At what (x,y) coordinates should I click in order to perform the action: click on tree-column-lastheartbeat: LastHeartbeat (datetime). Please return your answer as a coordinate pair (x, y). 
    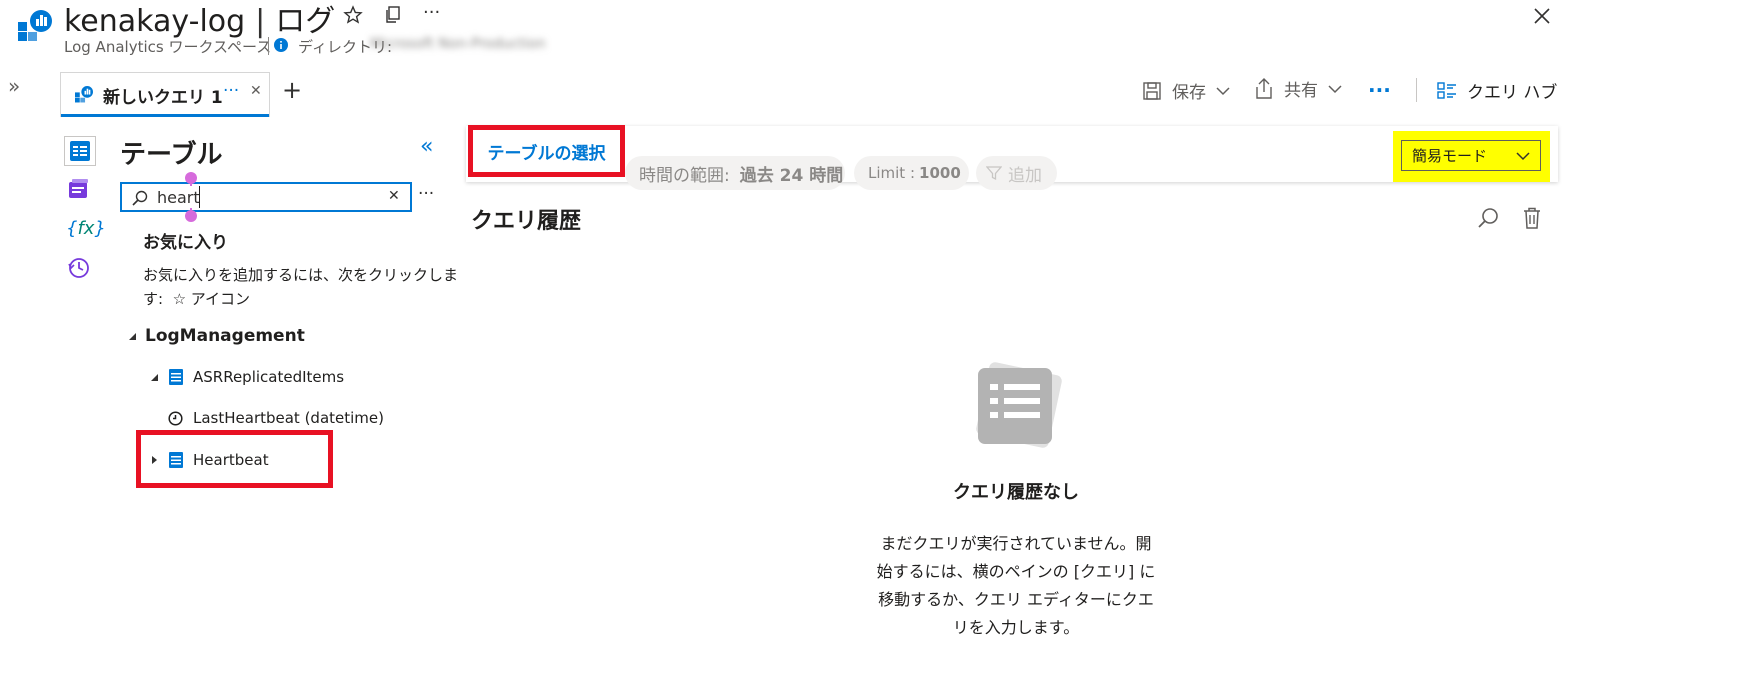
    Looking at the image, I should click on (276, 418).